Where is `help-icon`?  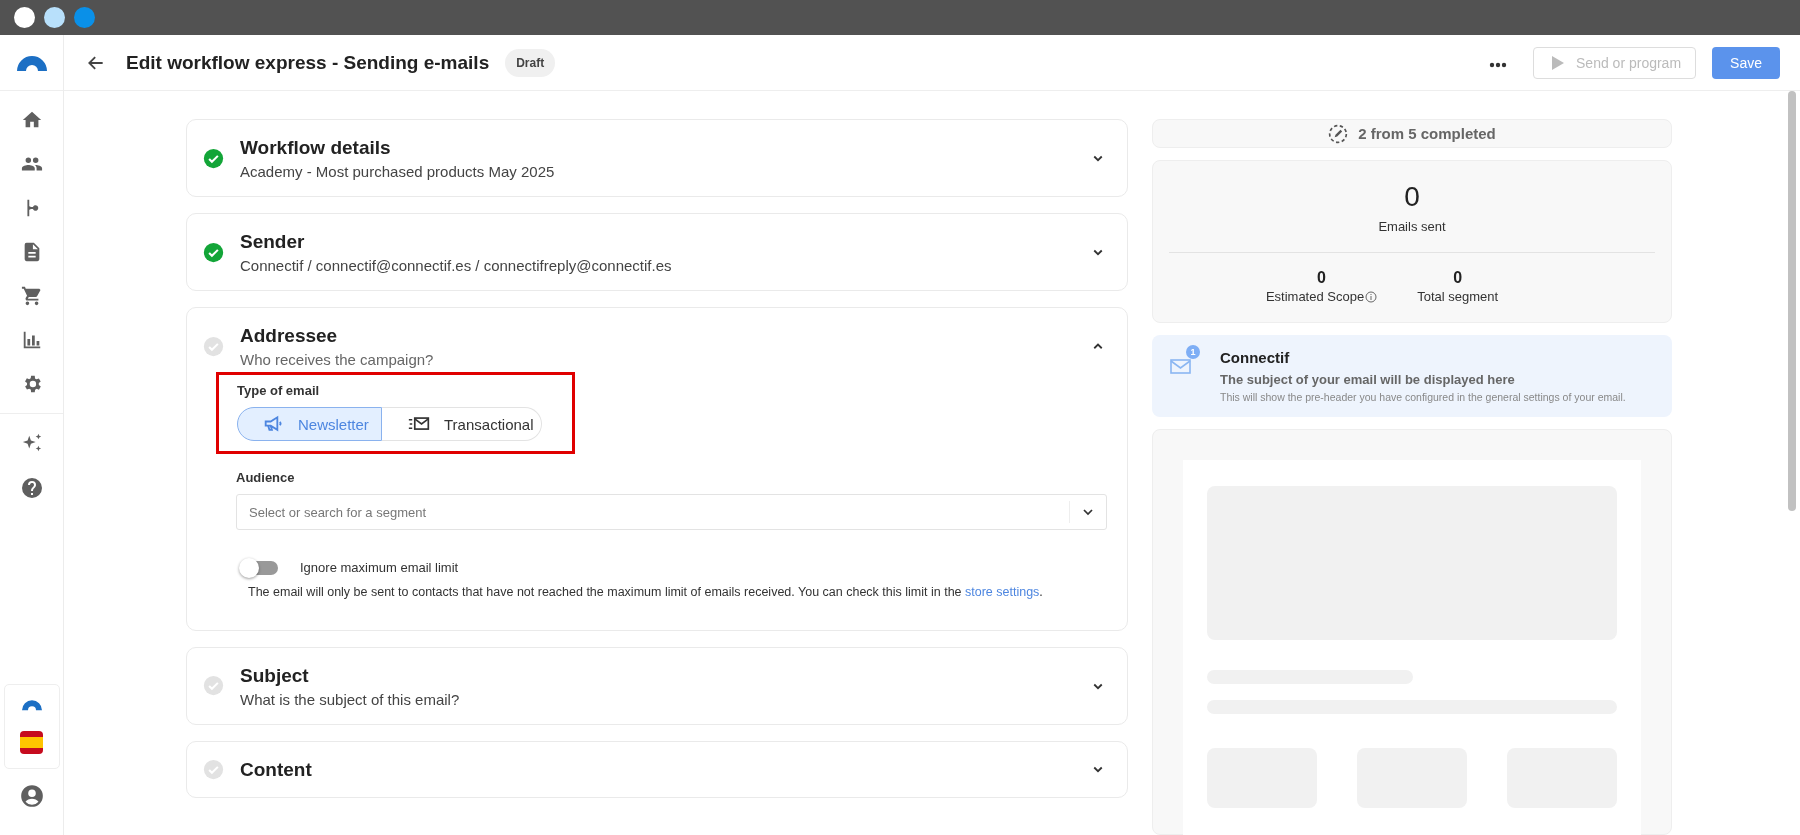 help-icon is located at coordinates (31, 488).